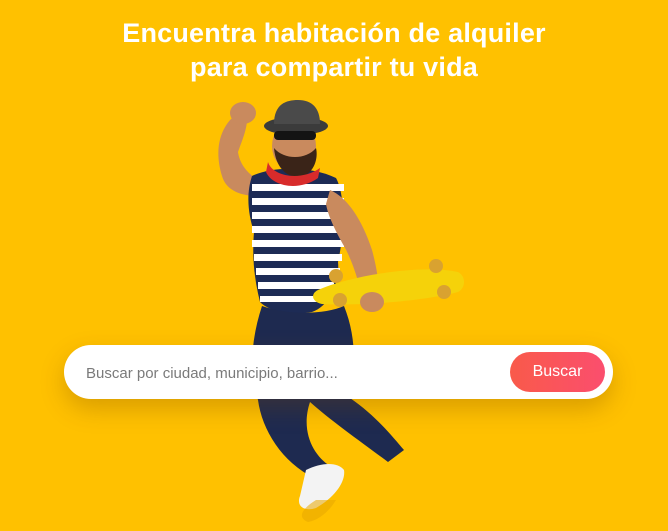  I want to click on raised-fist, so click(243, 113).